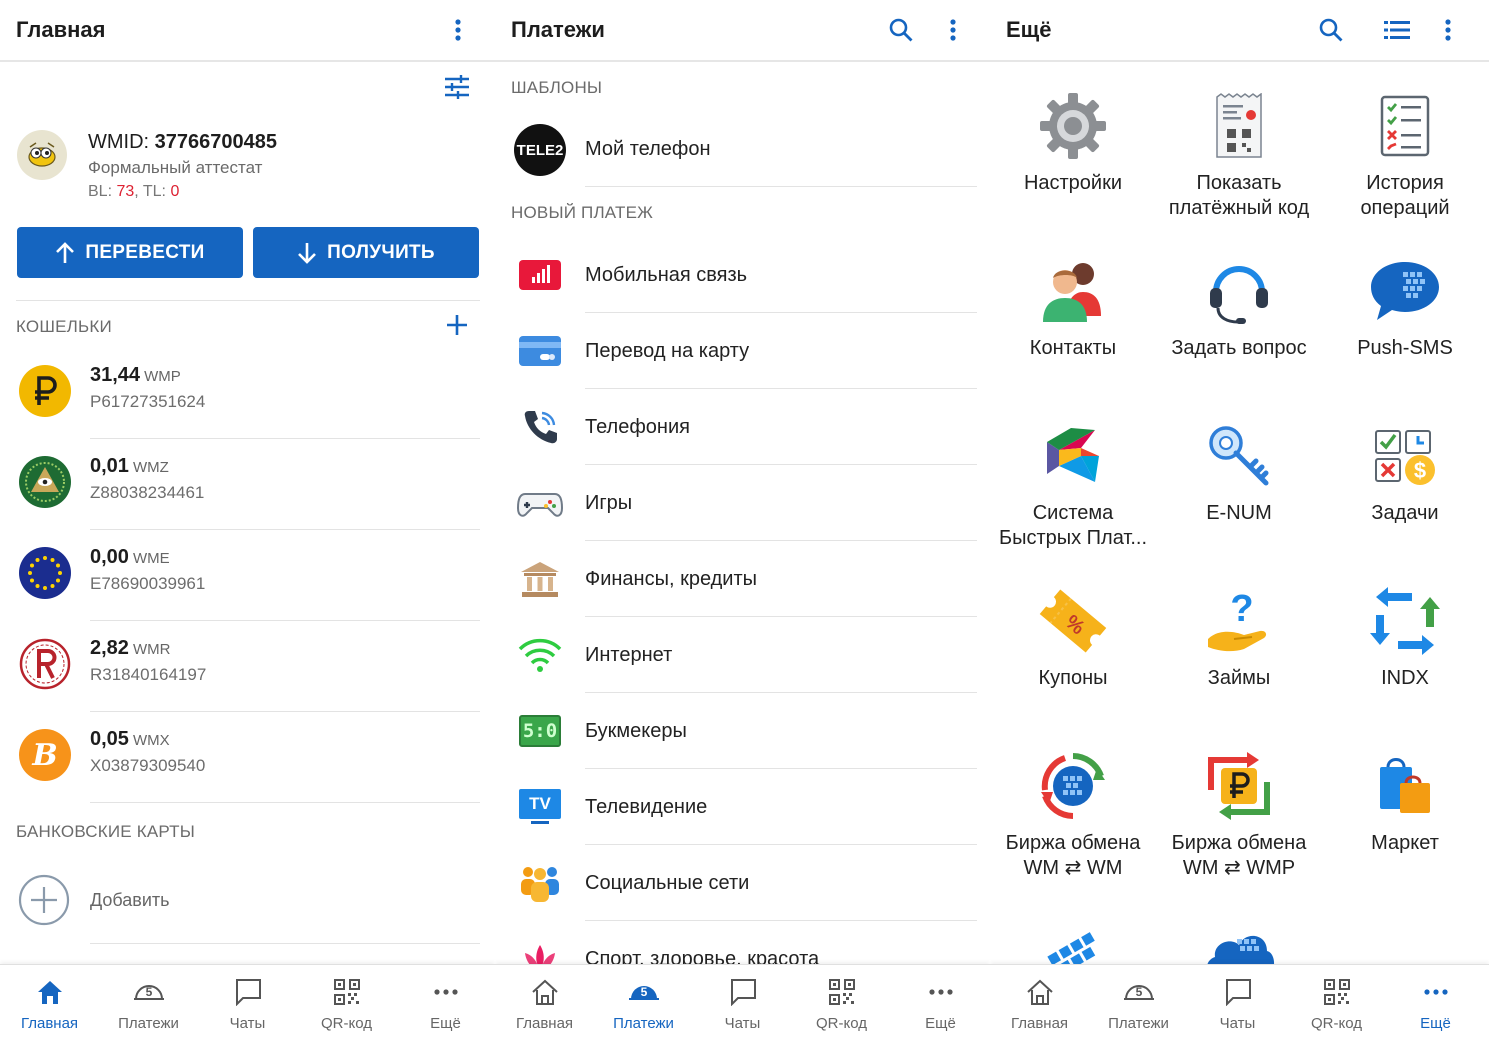 This screenshot has width=1489, height=1039. I want to click on tile-loans: ? Займы, so click(1239, 637).